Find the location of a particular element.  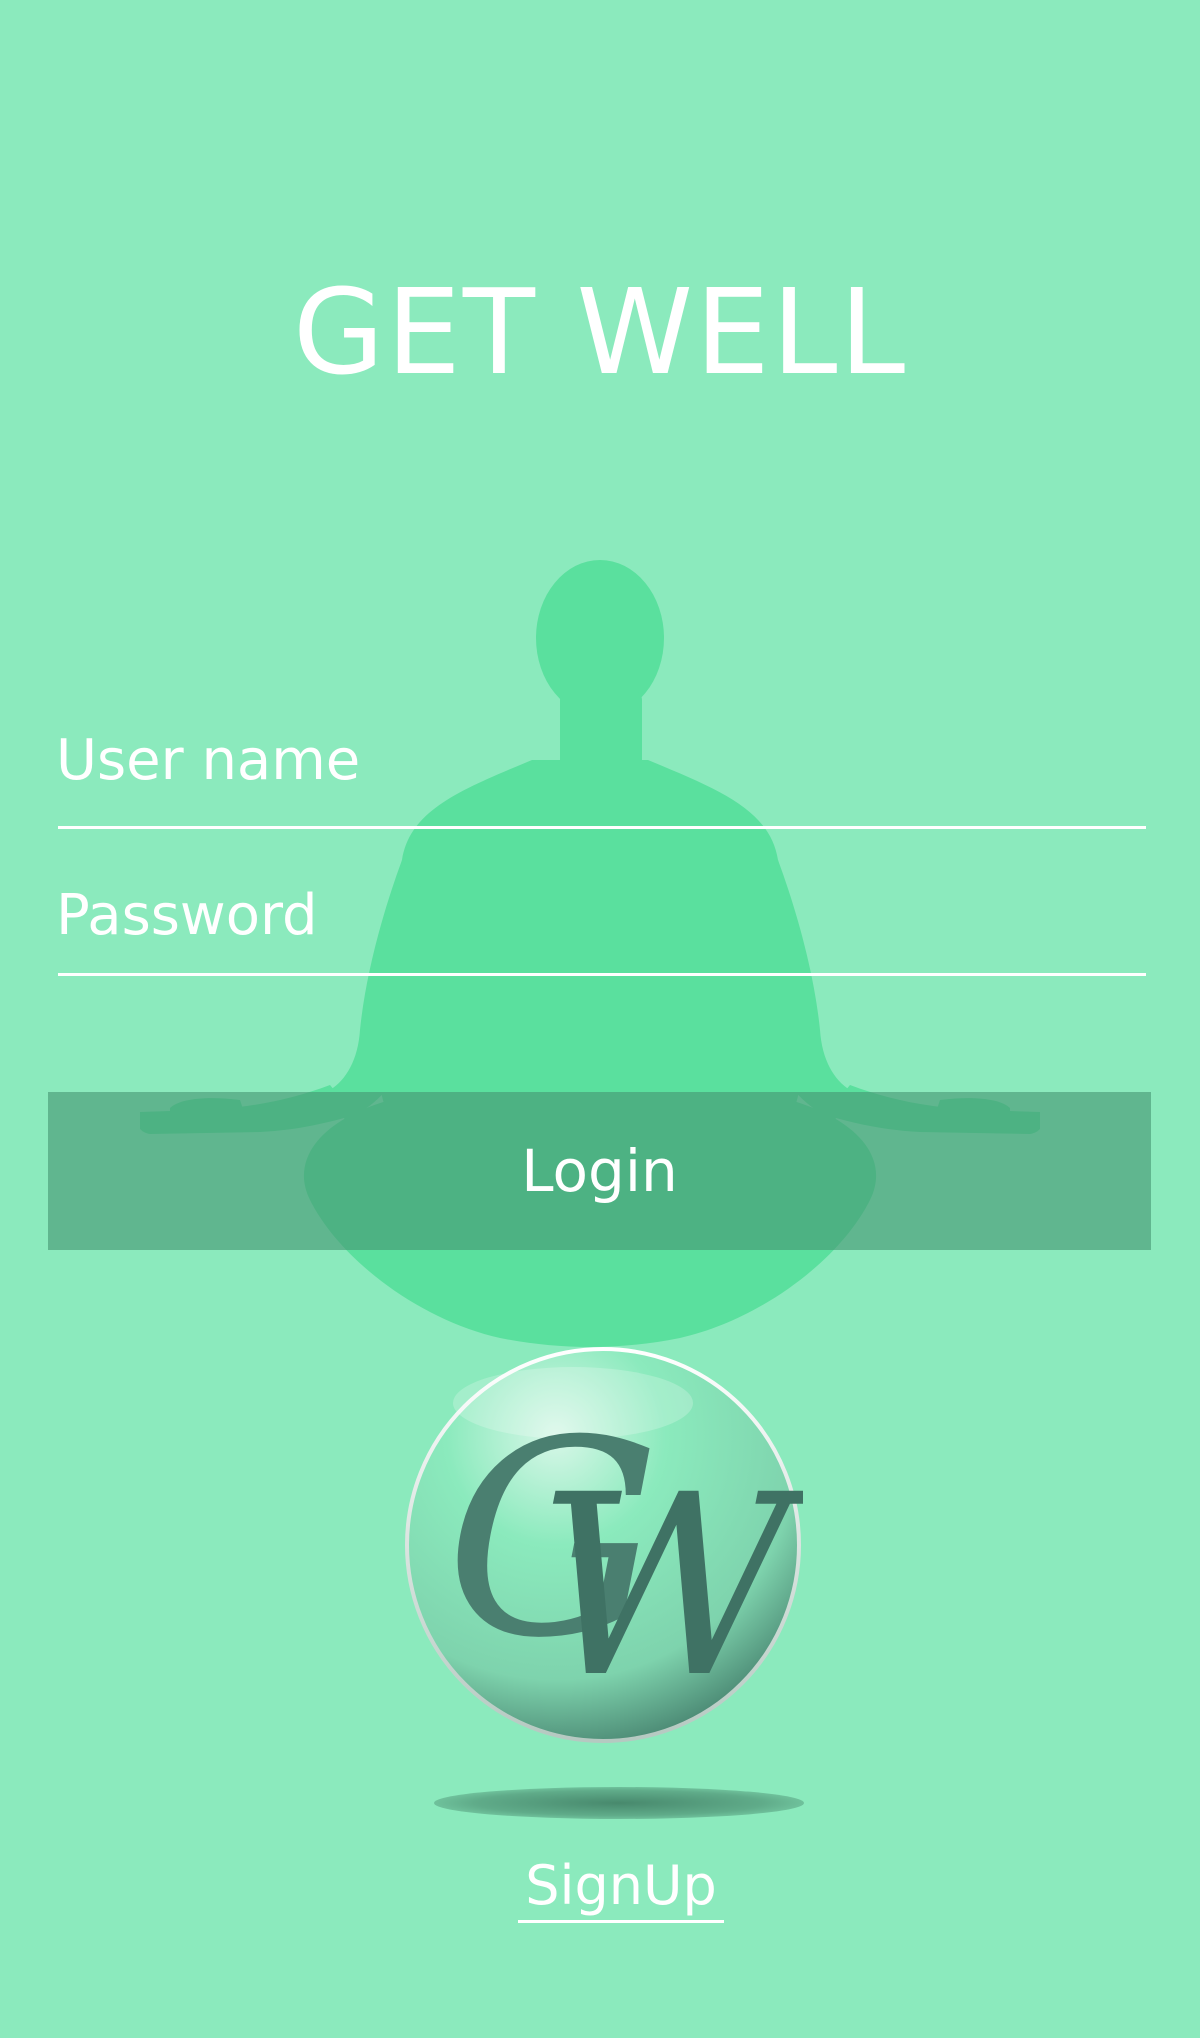

password-underline is located at coordinates (602, 974).